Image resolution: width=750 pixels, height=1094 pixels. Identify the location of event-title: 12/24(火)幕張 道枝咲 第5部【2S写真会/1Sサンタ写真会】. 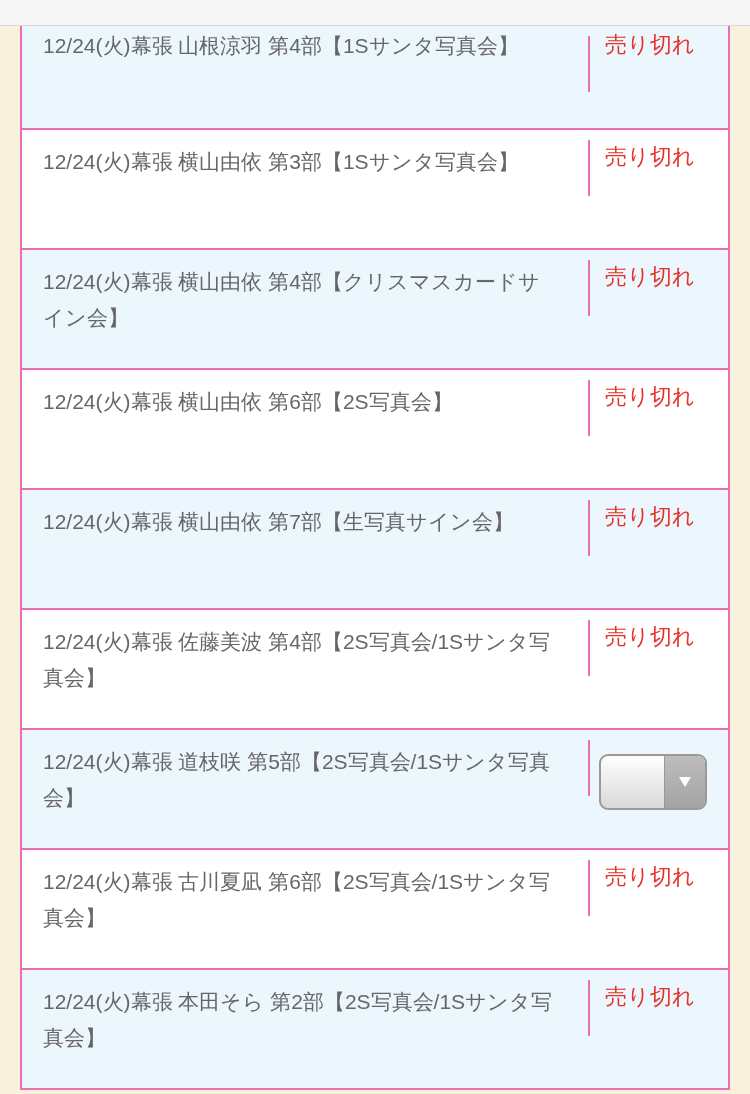
(297, 780).